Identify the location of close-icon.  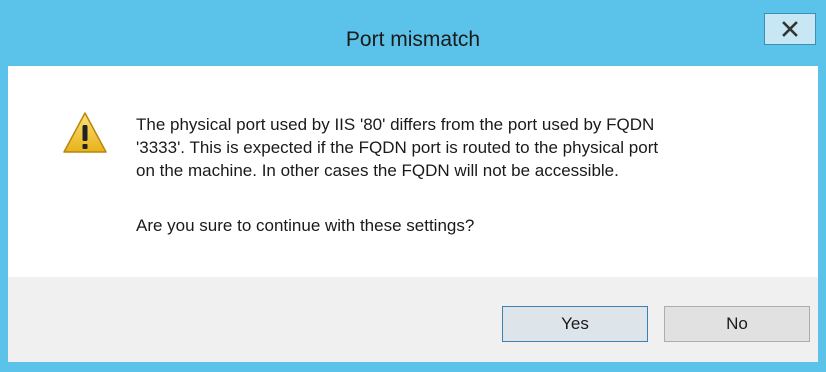
(790, 29).